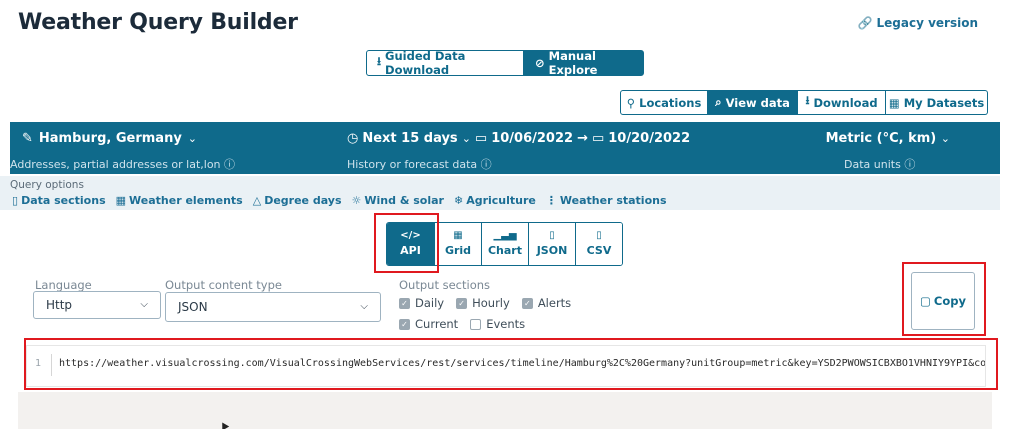 The image size is (1024, 429). Describe the element at coordinates (193, 307) in the screenshot. I see `content-type-value: JSON` at that location.